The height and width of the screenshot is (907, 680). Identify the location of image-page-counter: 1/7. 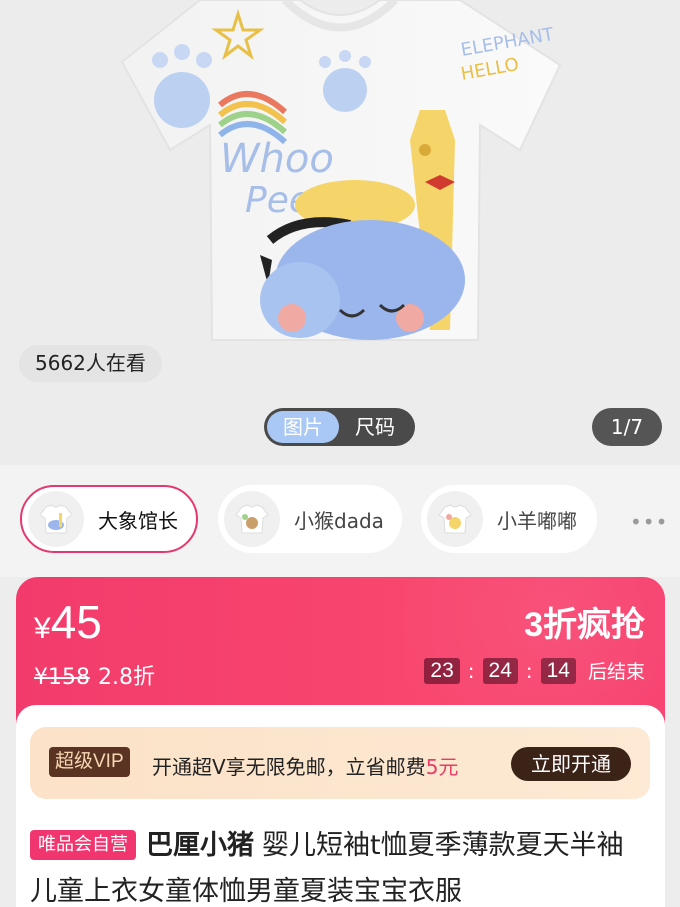
(627, 427).